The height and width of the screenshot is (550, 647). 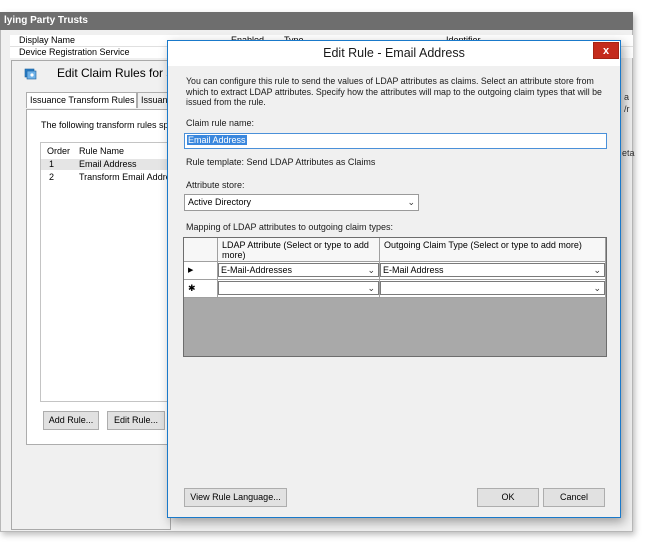 I want to click on claim-rules-tabs: Issuance Transform Rules Issuan, so click(x=98, y=101).